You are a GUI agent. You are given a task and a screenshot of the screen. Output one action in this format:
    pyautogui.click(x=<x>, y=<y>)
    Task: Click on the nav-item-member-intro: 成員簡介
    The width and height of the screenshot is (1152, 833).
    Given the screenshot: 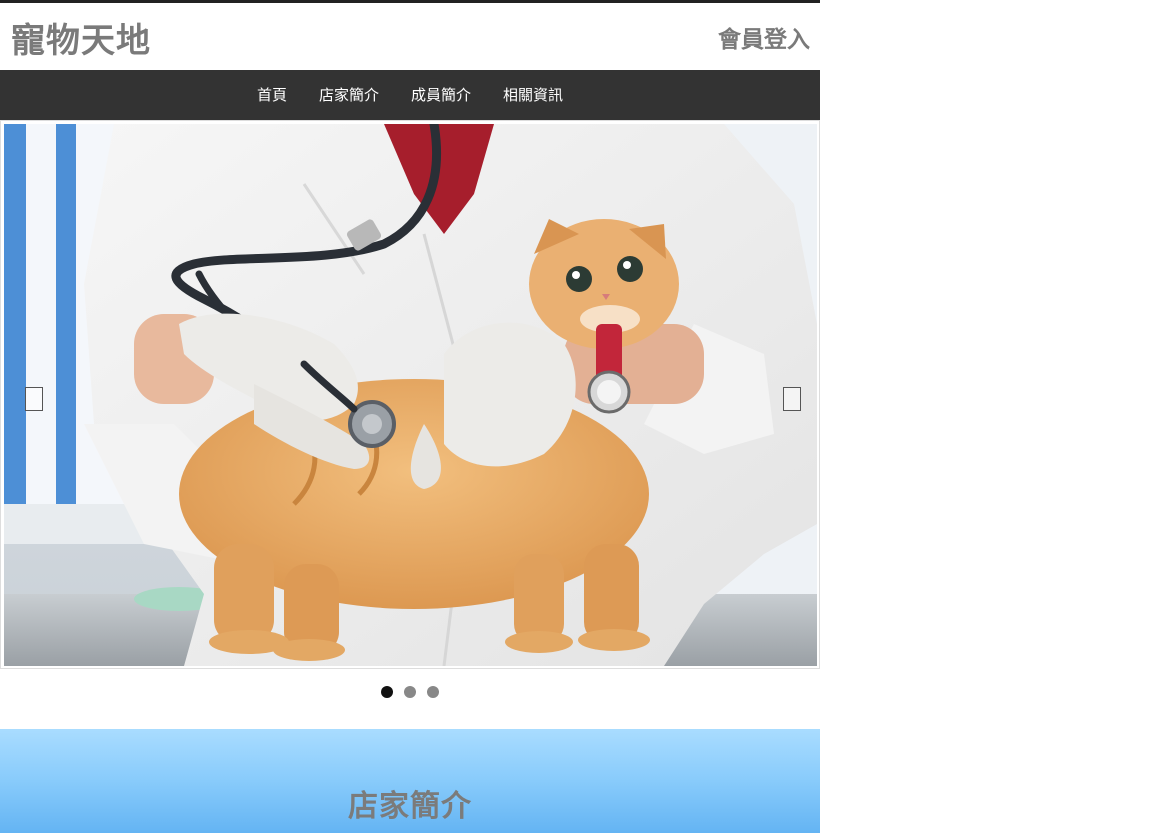 What is the action you would take?
    pyautogui.click(x=441, y=95)
    